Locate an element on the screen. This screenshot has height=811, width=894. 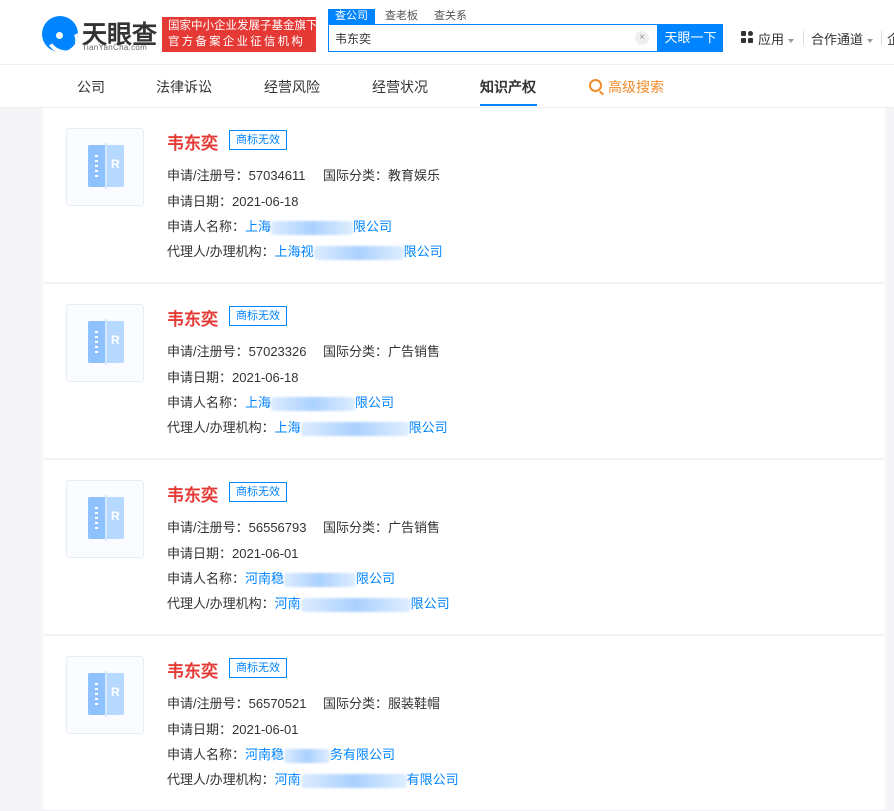
active-tab-indicator is located at coordinates (508, 105).